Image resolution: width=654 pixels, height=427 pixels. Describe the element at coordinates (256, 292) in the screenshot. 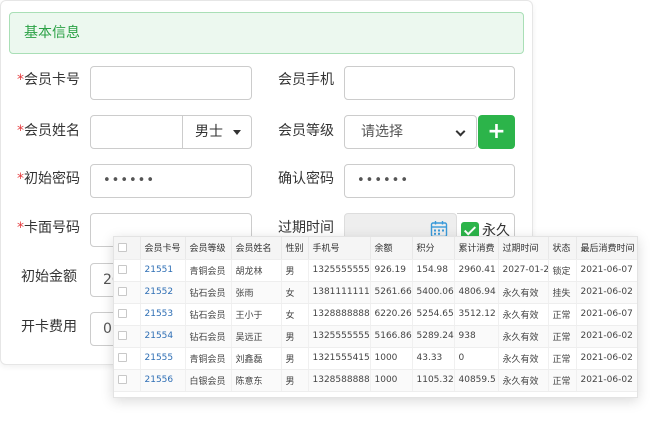

I see `table-cell: 张雨` at that location.